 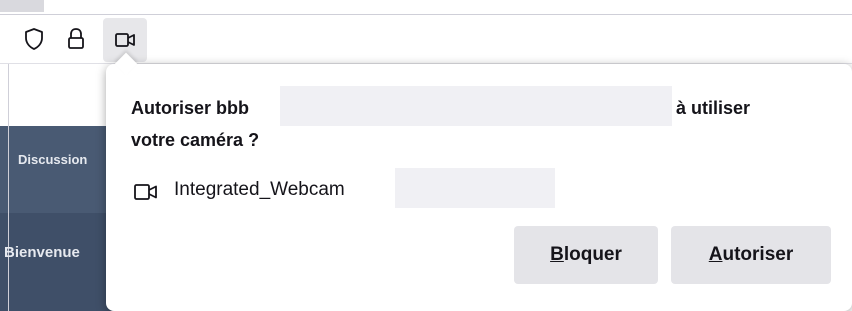 I want to click on redacted-site-name, so click(x=476, y=106).